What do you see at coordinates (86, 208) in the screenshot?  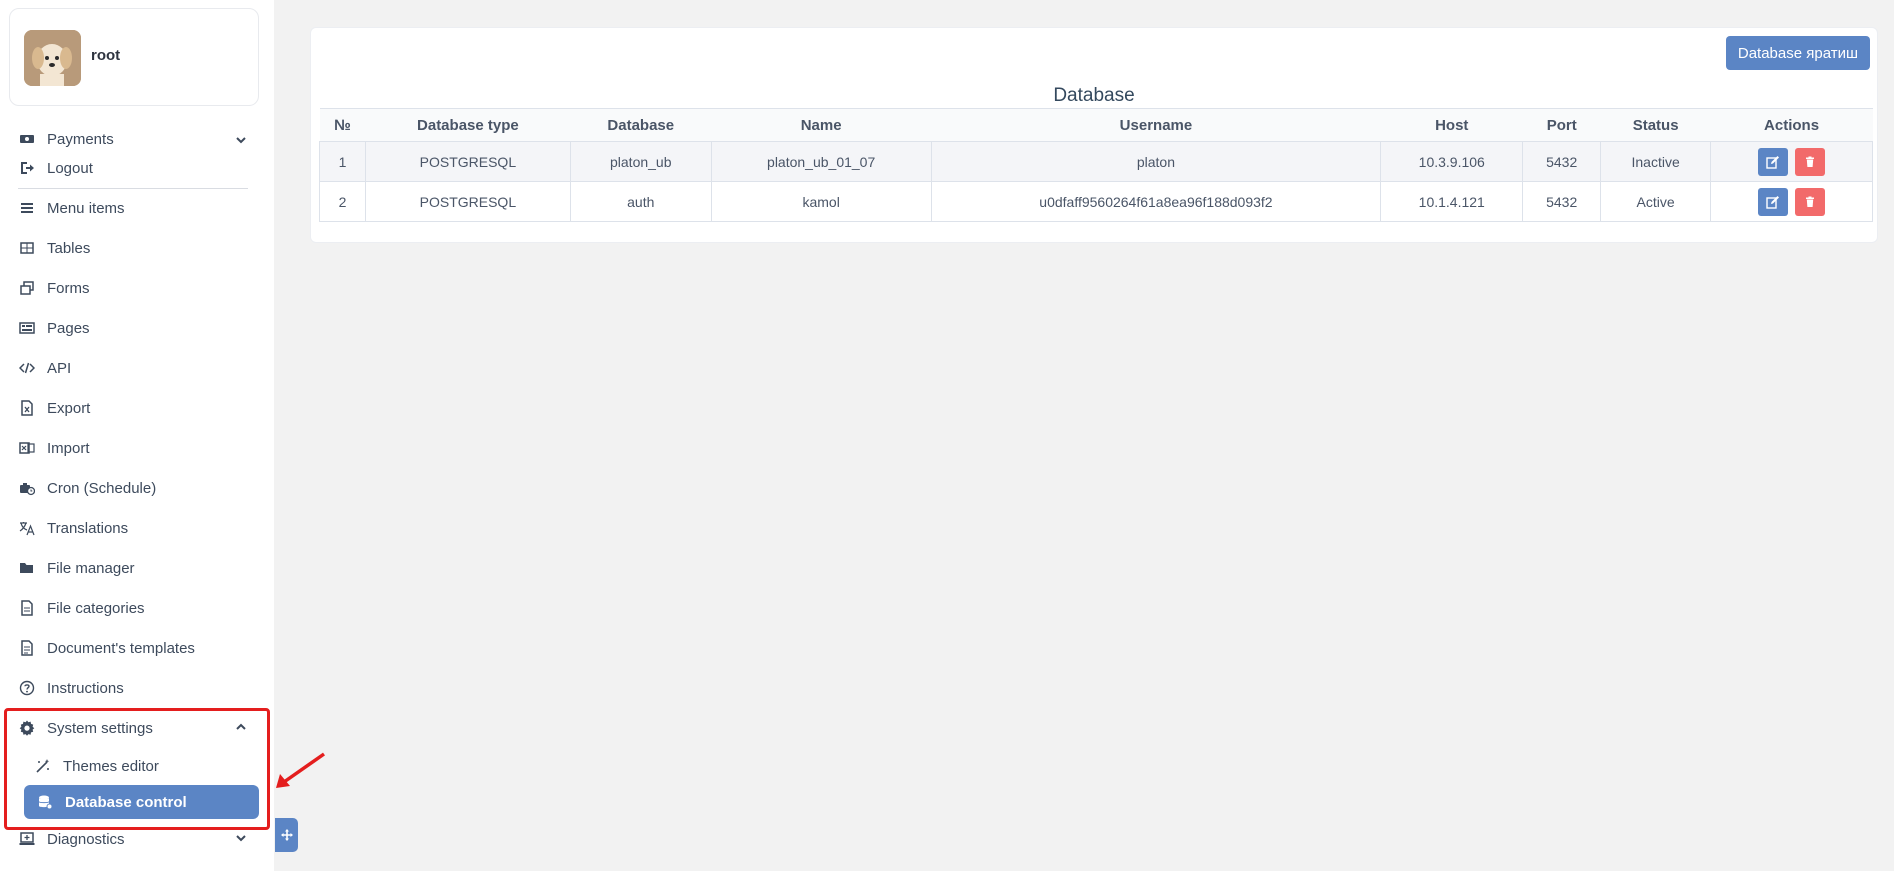 I see `sidebar-item-label: Menu items` at bounding box center [86, 208].